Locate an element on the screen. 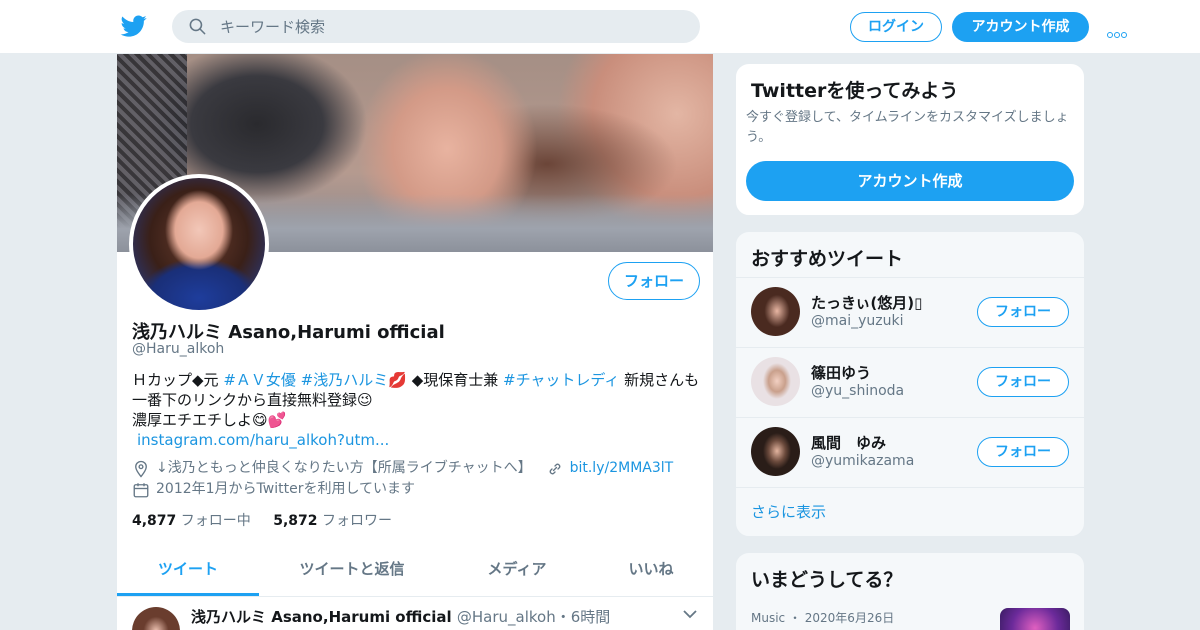  joined-row: 2012年1月からTwitterを利用しています is located at coordinates (402, 489).